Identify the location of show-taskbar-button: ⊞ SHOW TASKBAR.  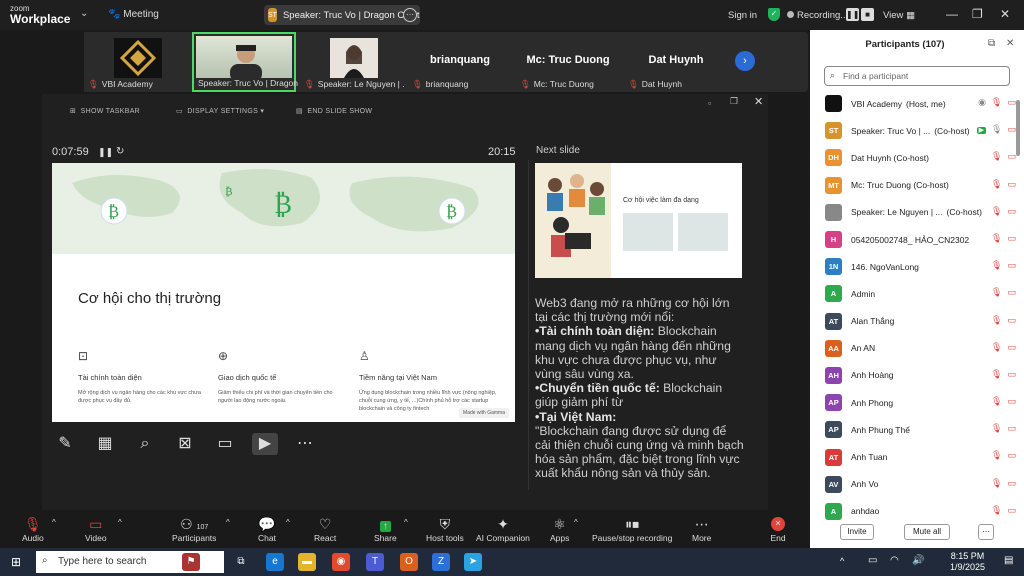
(105, 111).